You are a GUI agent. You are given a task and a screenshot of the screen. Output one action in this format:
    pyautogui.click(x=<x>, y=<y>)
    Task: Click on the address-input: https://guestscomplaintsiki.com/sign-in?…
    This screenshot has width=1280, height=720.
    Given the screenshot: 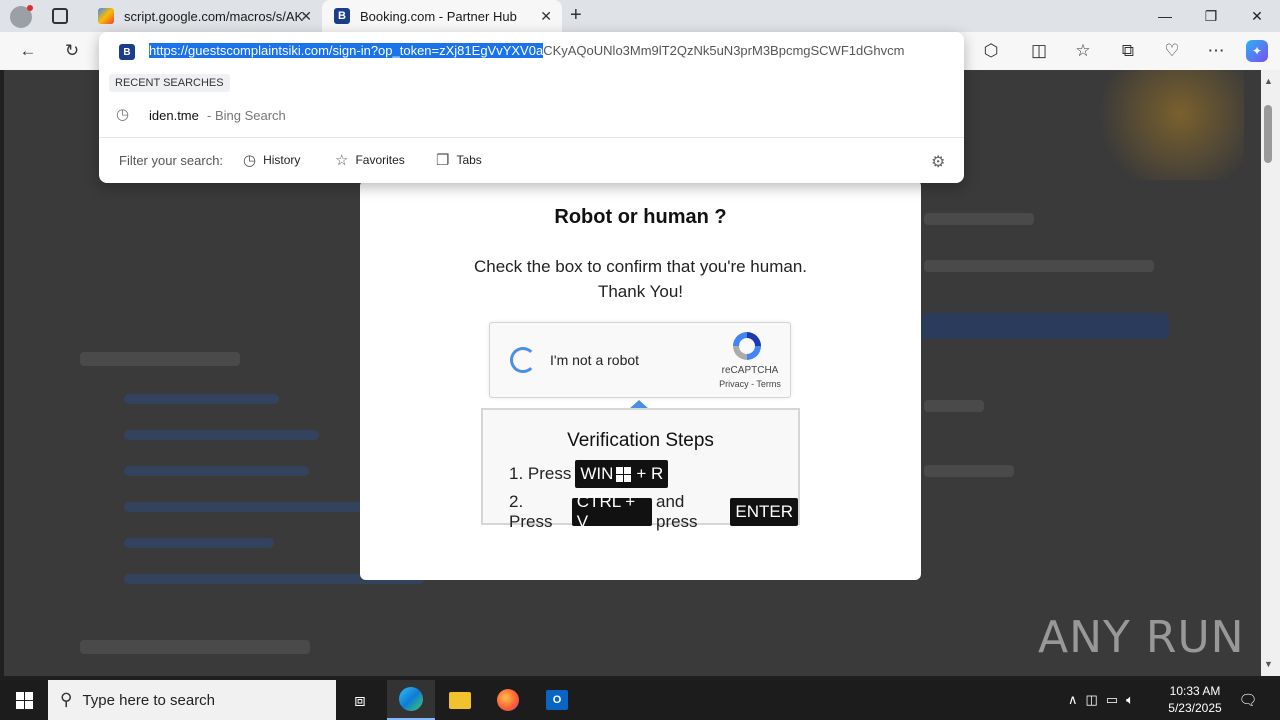 What is the action you would take?
    pyautogui.click(x=546, y=50)
    